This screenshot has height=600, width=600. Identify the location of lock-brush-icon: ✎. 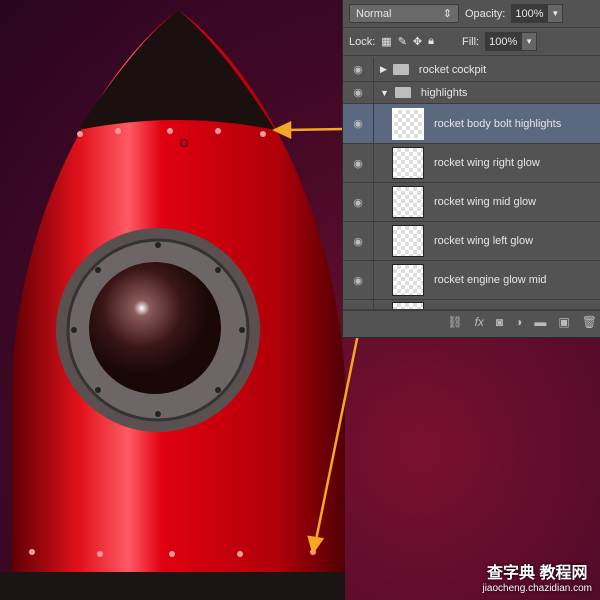
(402, 41).